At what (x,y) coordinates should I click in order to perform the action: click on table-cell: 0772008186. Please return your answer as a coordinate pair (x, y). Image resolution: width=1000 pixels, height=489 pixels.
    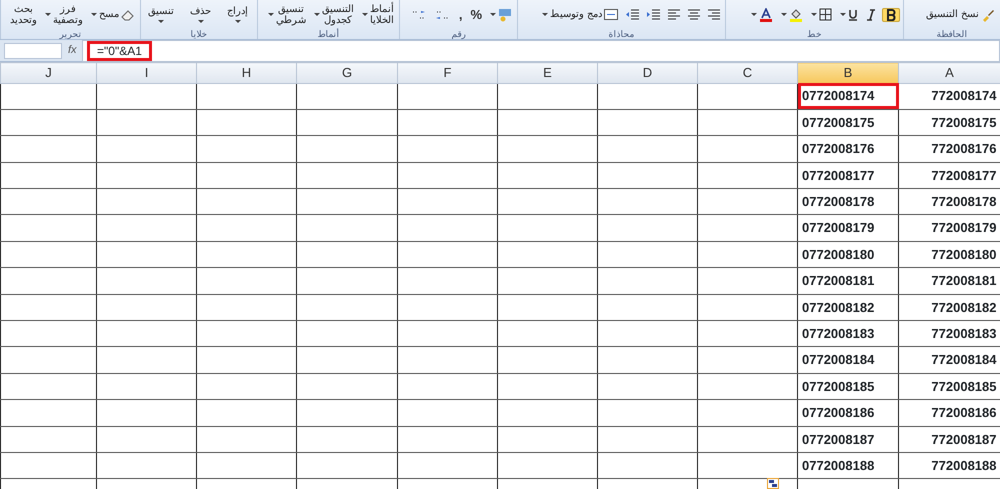
    Looking at the image, I should click on (848, 413).